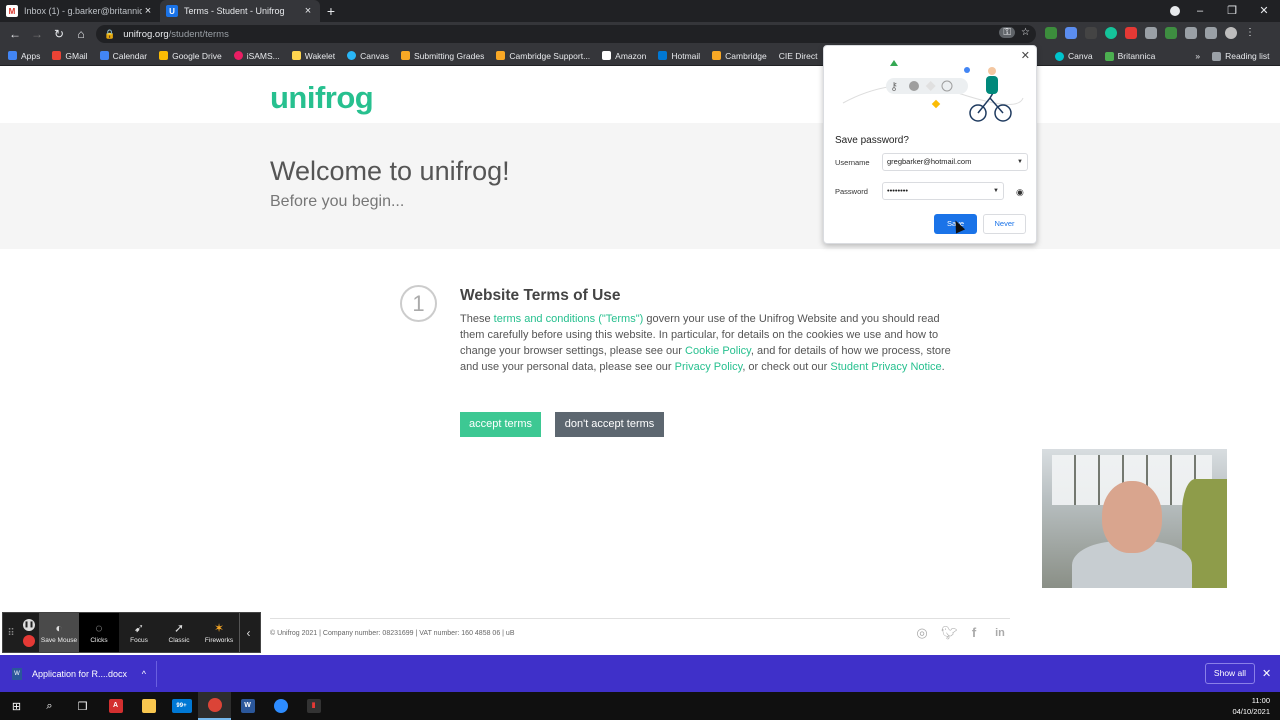  What do you see at coordinates (943, 191) in the screenshot?
I see `password-field: •••••••• ▼` at bounding box center [943, 191].